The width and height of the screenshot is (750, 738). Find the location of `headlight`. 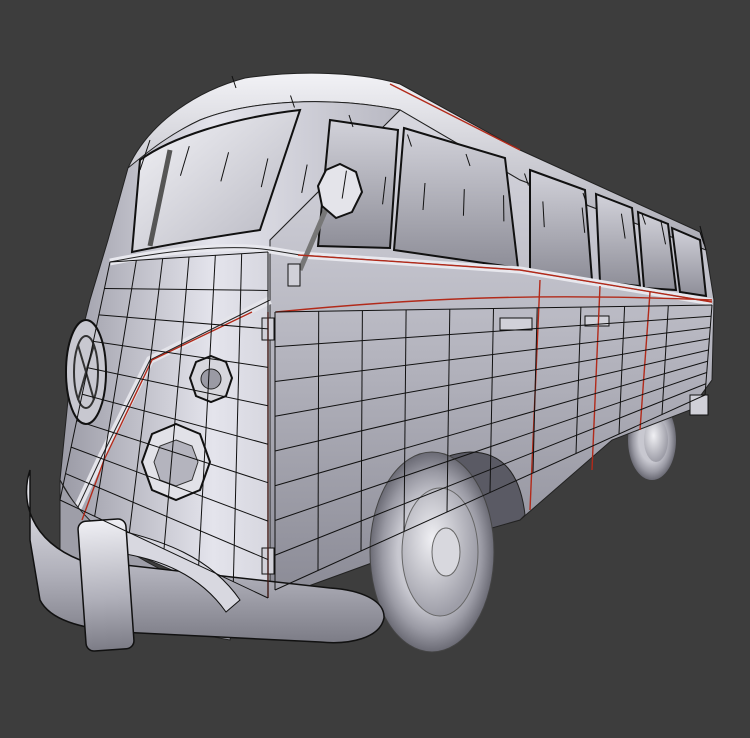

headlight is located at coordinates (176, 462).